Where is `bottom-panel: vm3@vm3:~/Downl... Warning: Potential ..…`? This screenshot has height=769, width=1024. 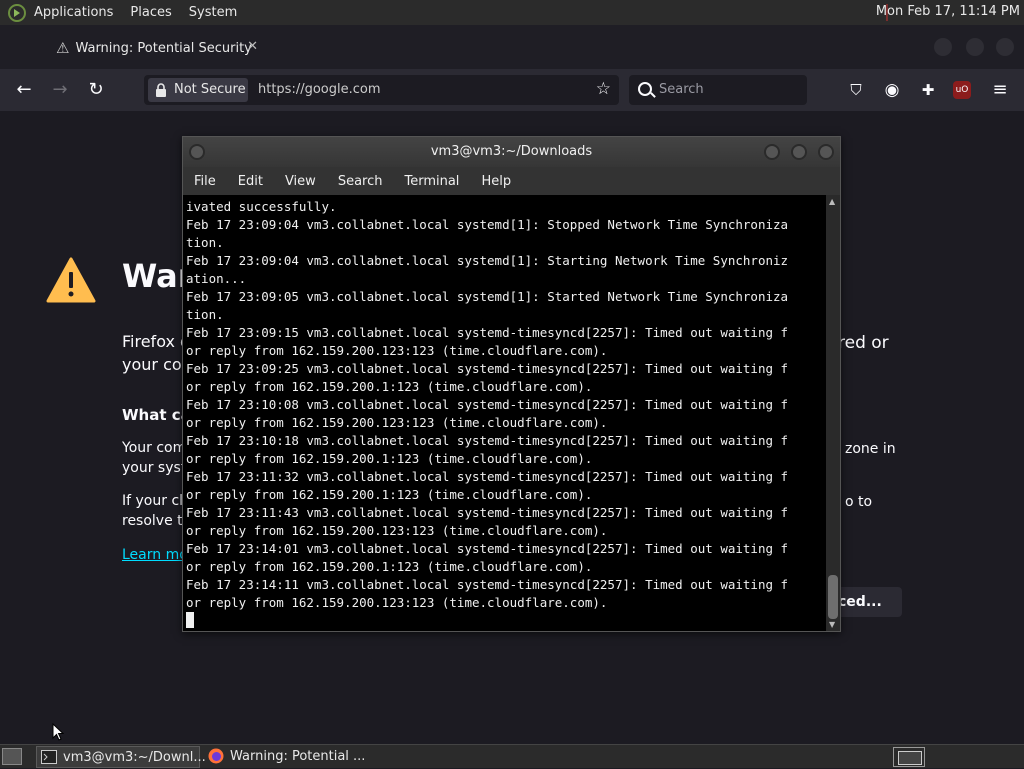 bottom-panel: vm3@vm3:~/Downl... Warning: Potential ..… is located at coordinates (512, 756).